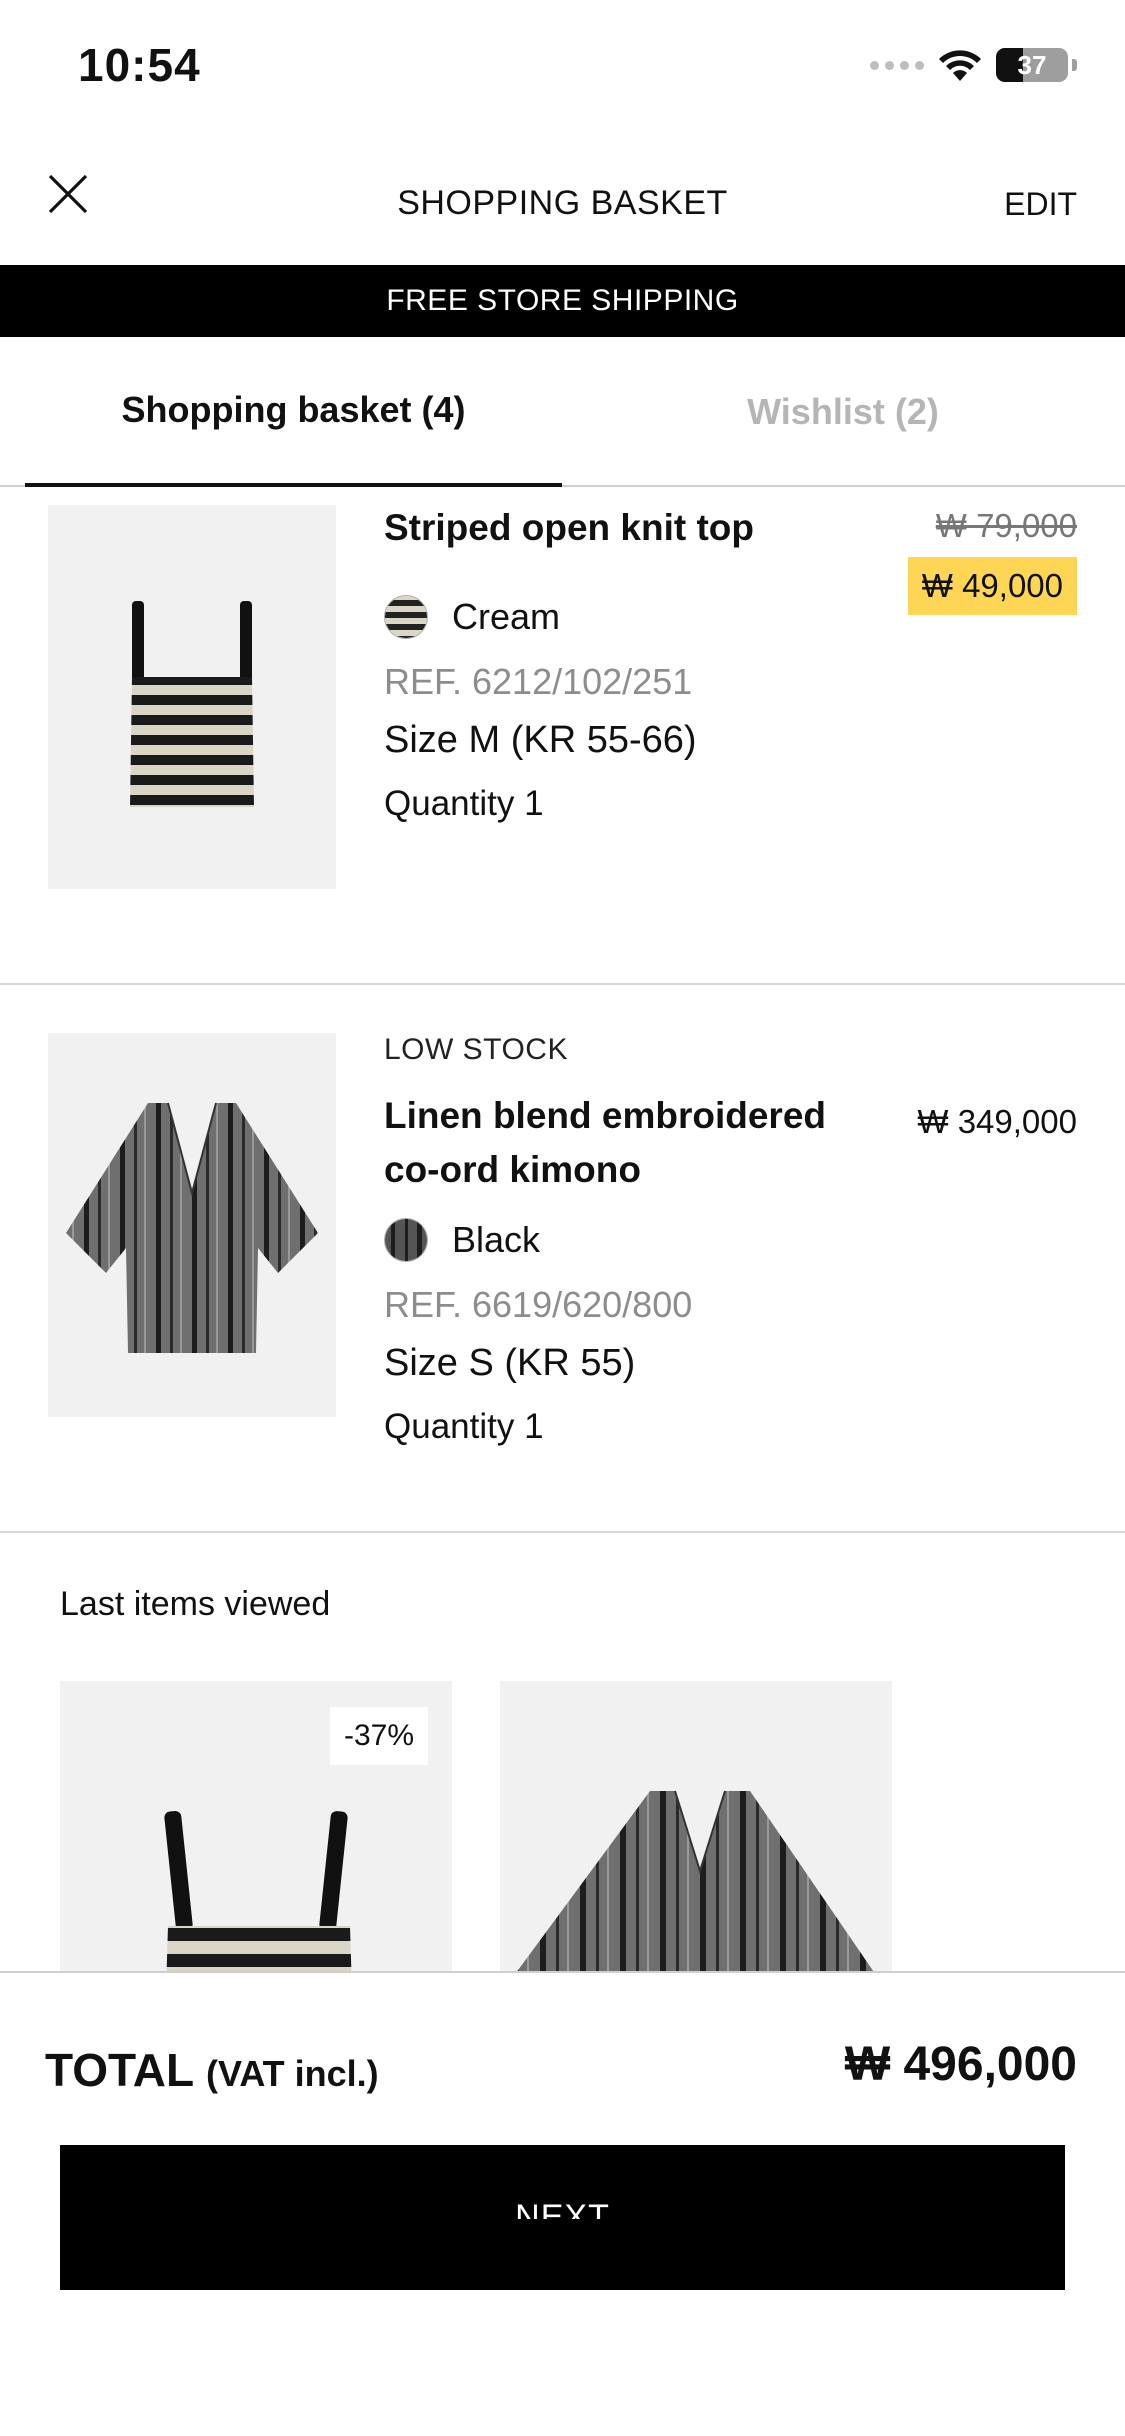  I want to click on battery-level: 37, so click(1032, 64).